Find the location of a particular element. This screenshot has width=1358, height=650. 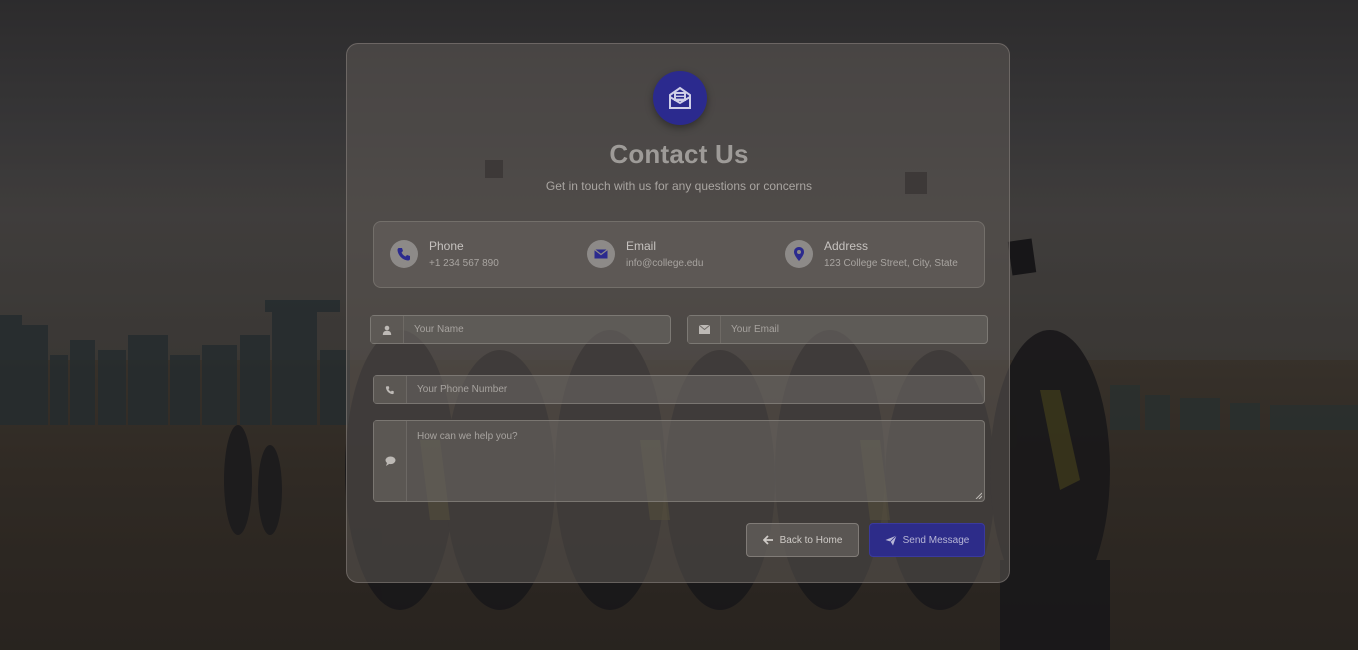

send-message-label: Send Message is located at coordinates (936, 540).